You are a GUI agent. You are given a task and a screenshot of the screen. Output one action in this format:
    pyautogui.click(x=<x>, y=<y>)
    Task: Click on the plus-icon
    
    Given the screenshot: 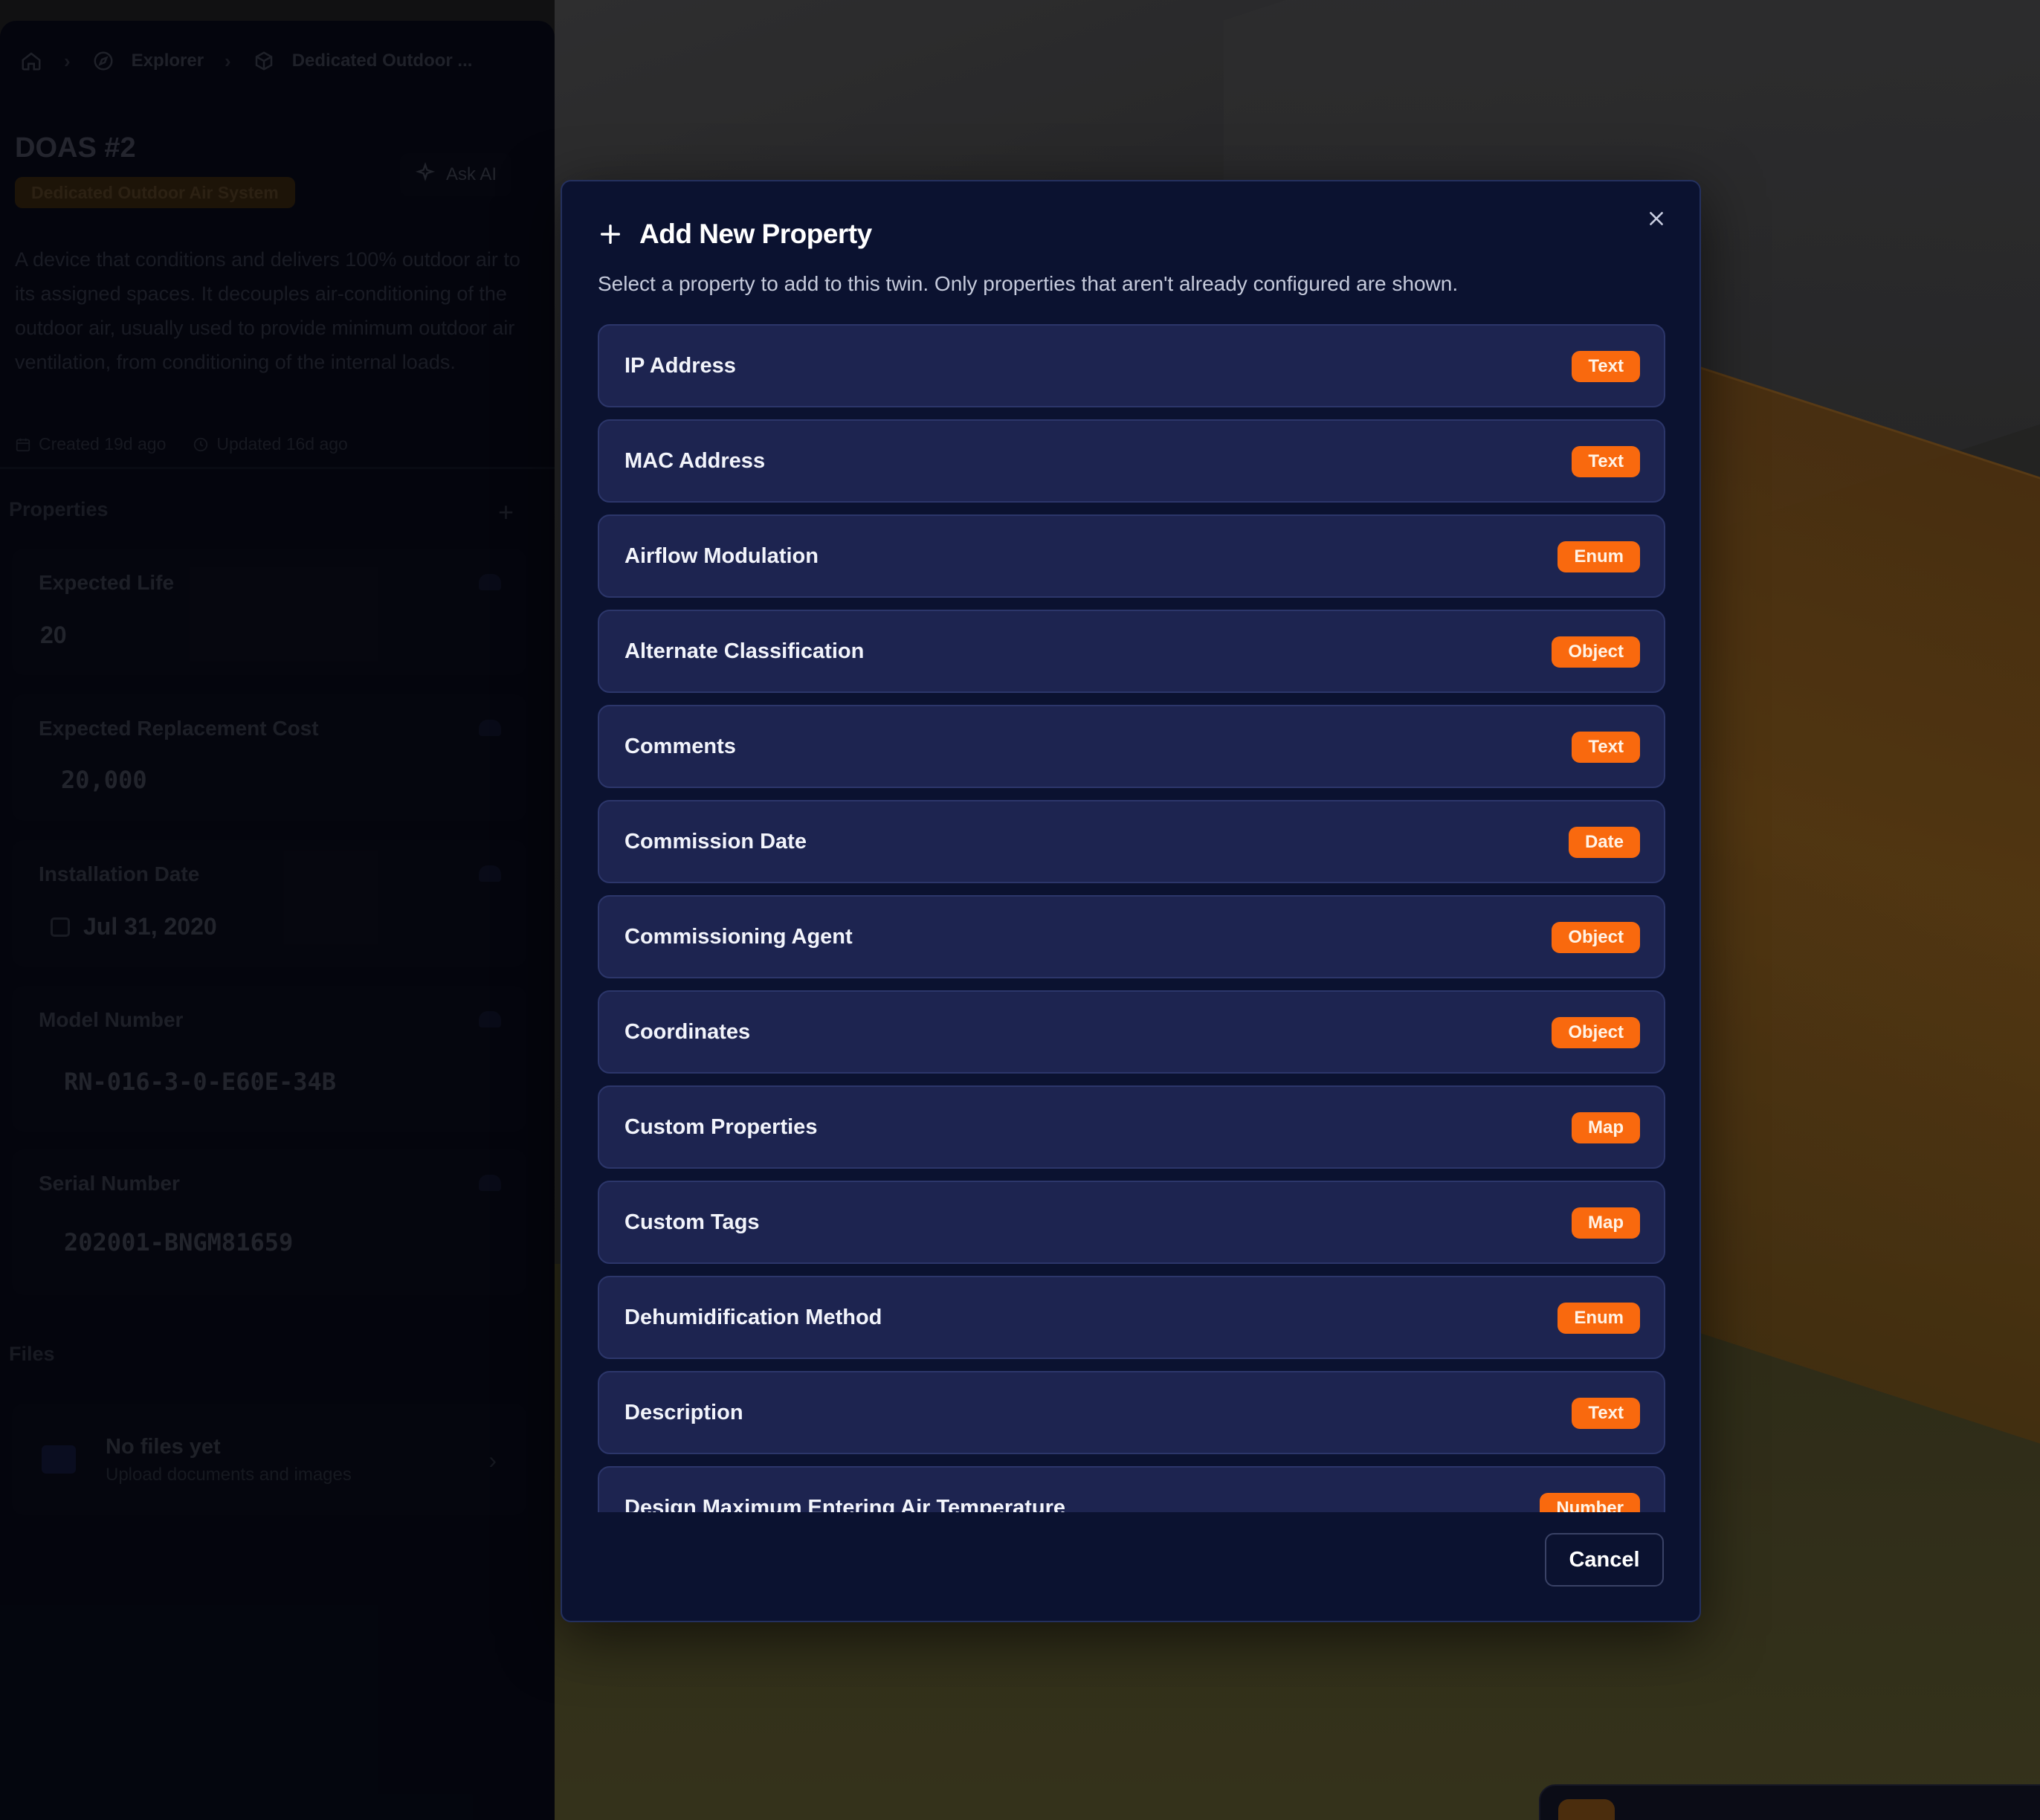 What is the action you would take?
    pyautogui.click(x=610, y=235)
    